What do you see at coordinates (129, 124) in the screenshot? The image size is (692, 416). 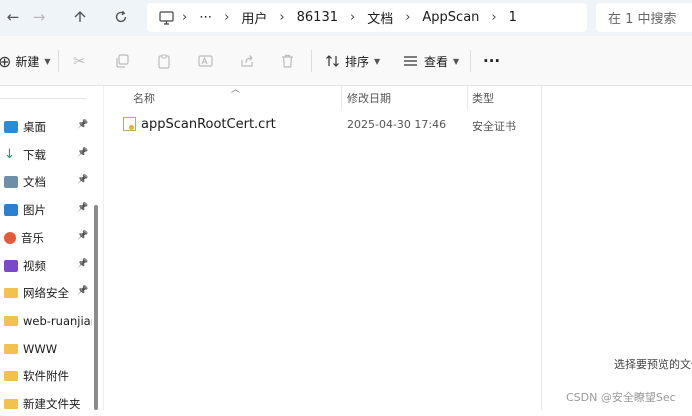 I see `certificate-file-icon` at bounding box center [129, 124].